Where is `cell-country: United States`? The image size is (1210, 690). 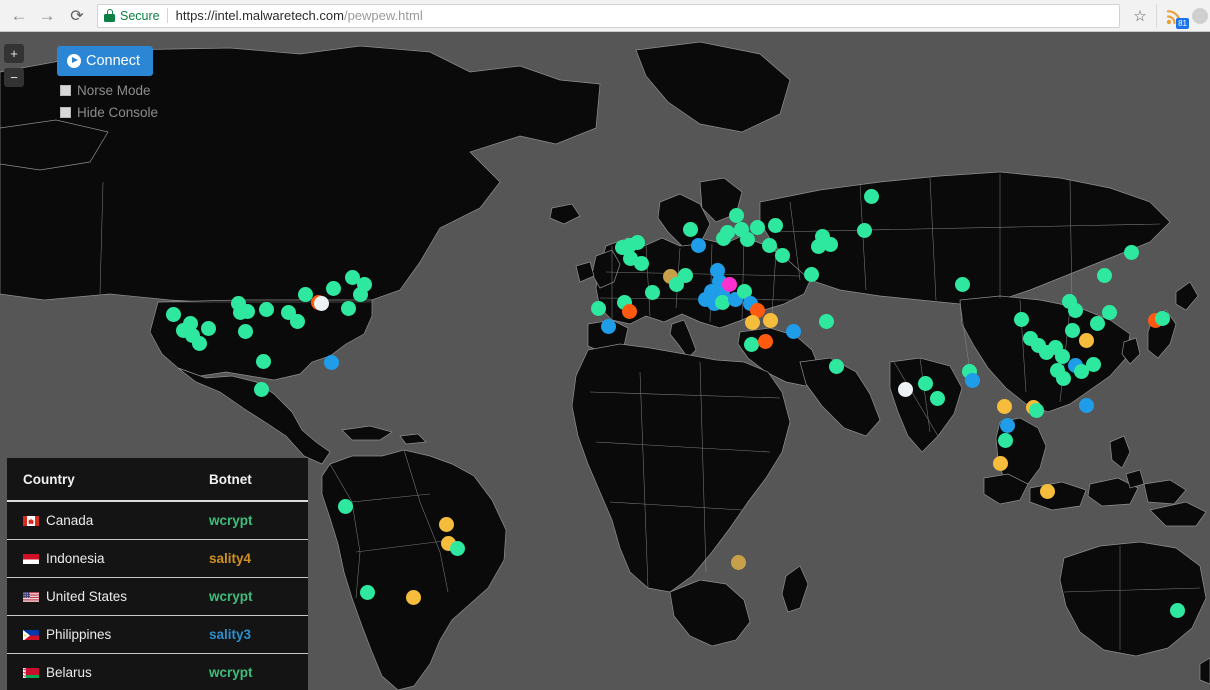
cell-country: United States is located at coordinates (103, 596).